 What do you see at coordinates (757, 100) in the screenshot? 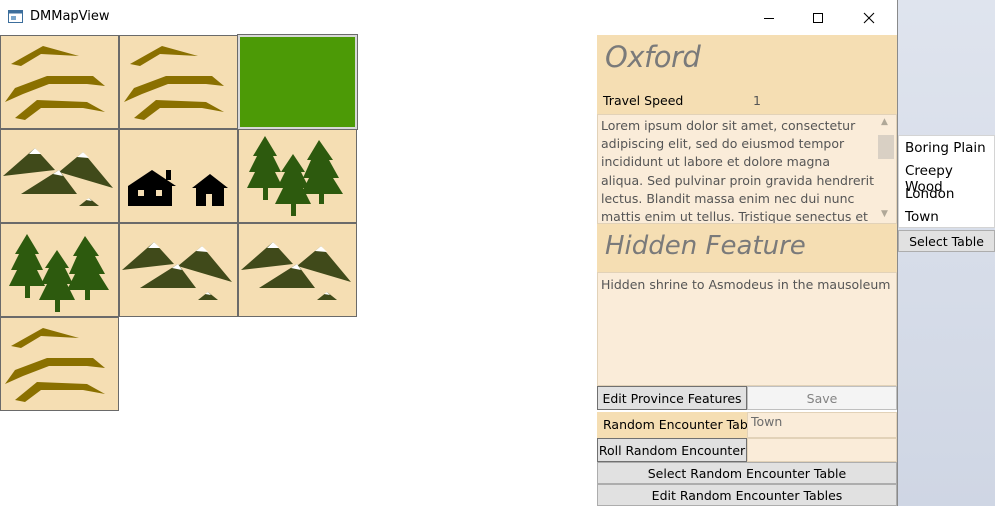
I see `travel-speed-value: 1` at bounding box center [757, 100].